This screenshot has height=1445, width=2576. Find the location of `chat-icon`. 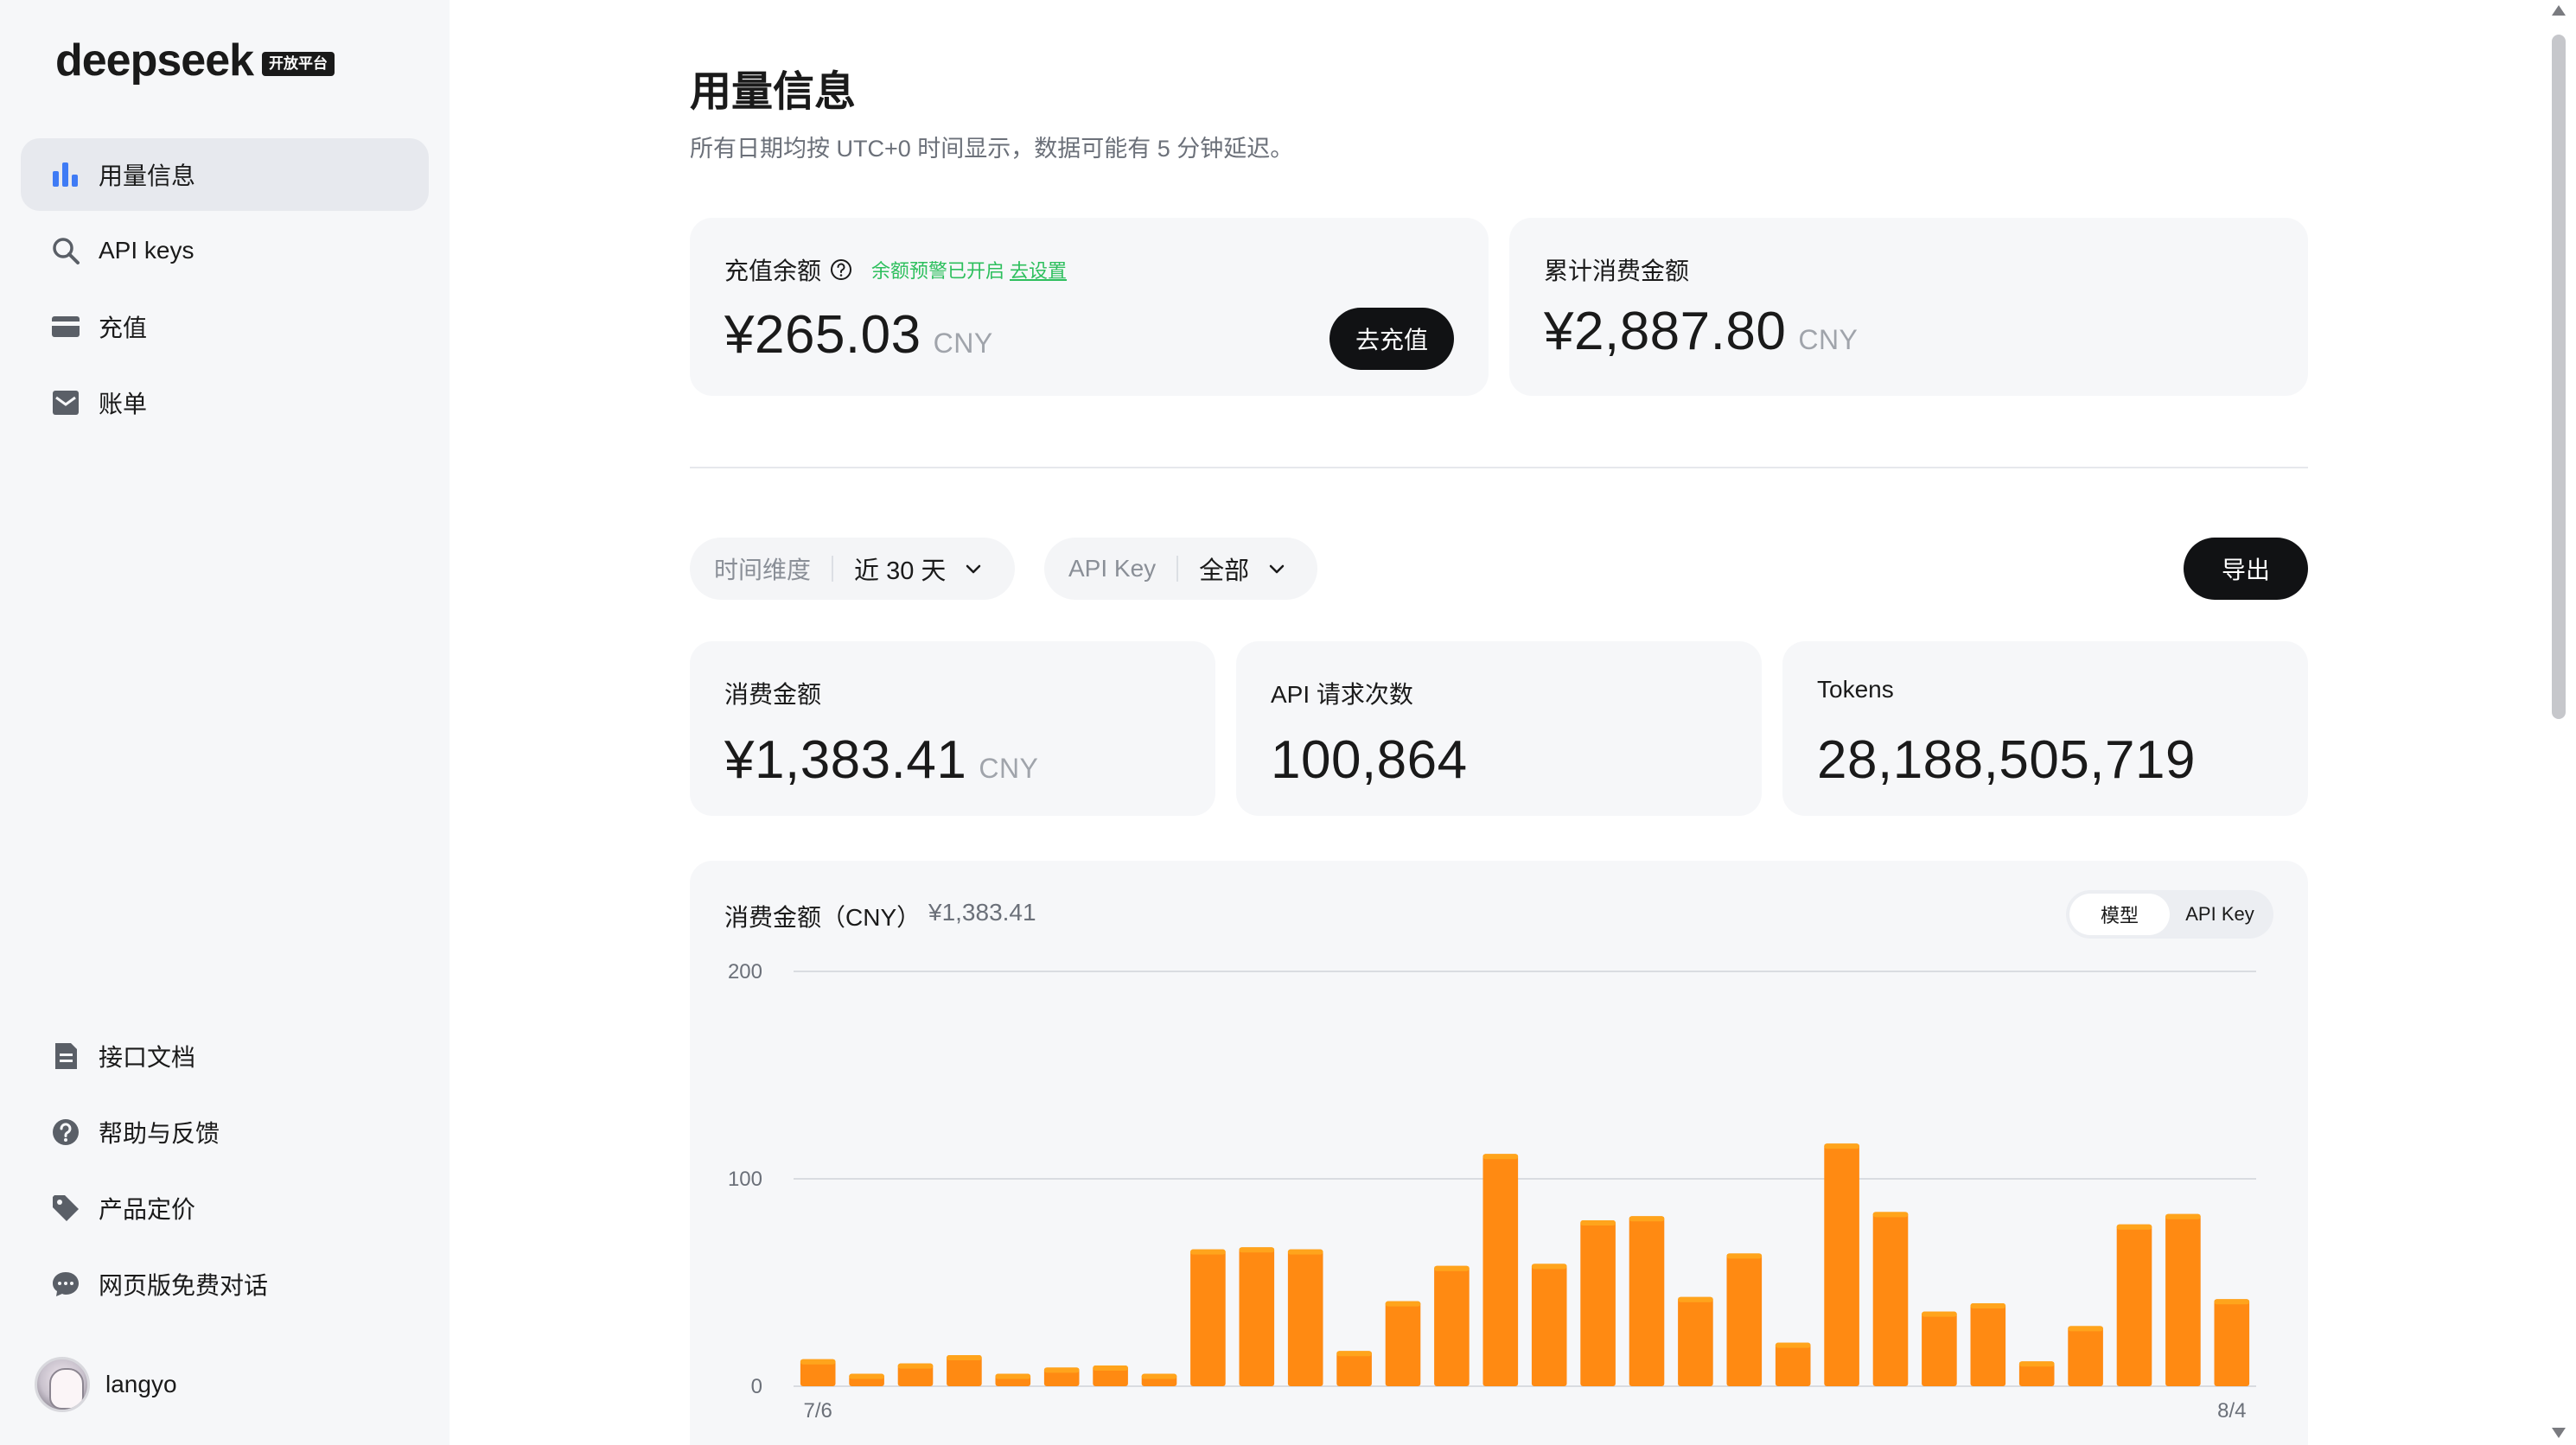

chat-icon is located at coordinates (65, 1284).